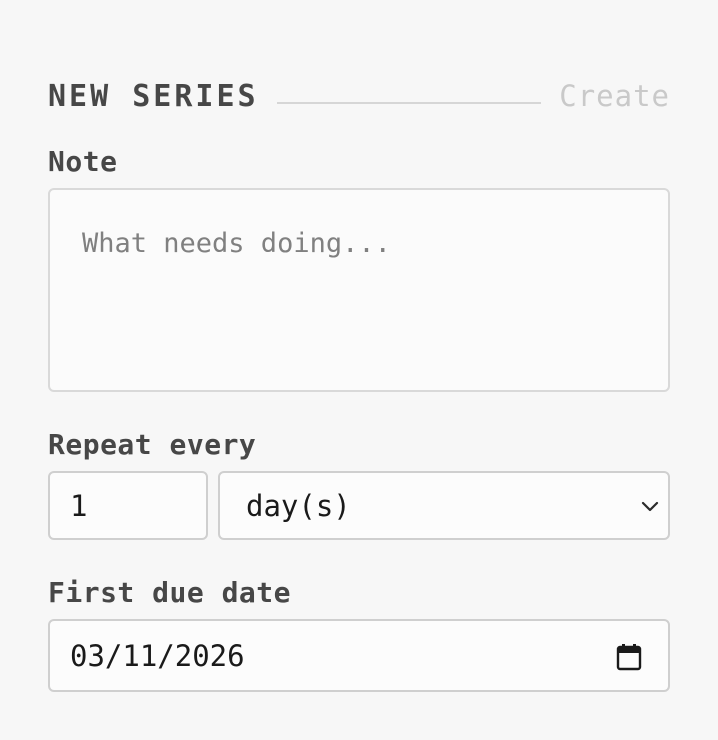  I want to click on note-label: Note, so click(83, 161).